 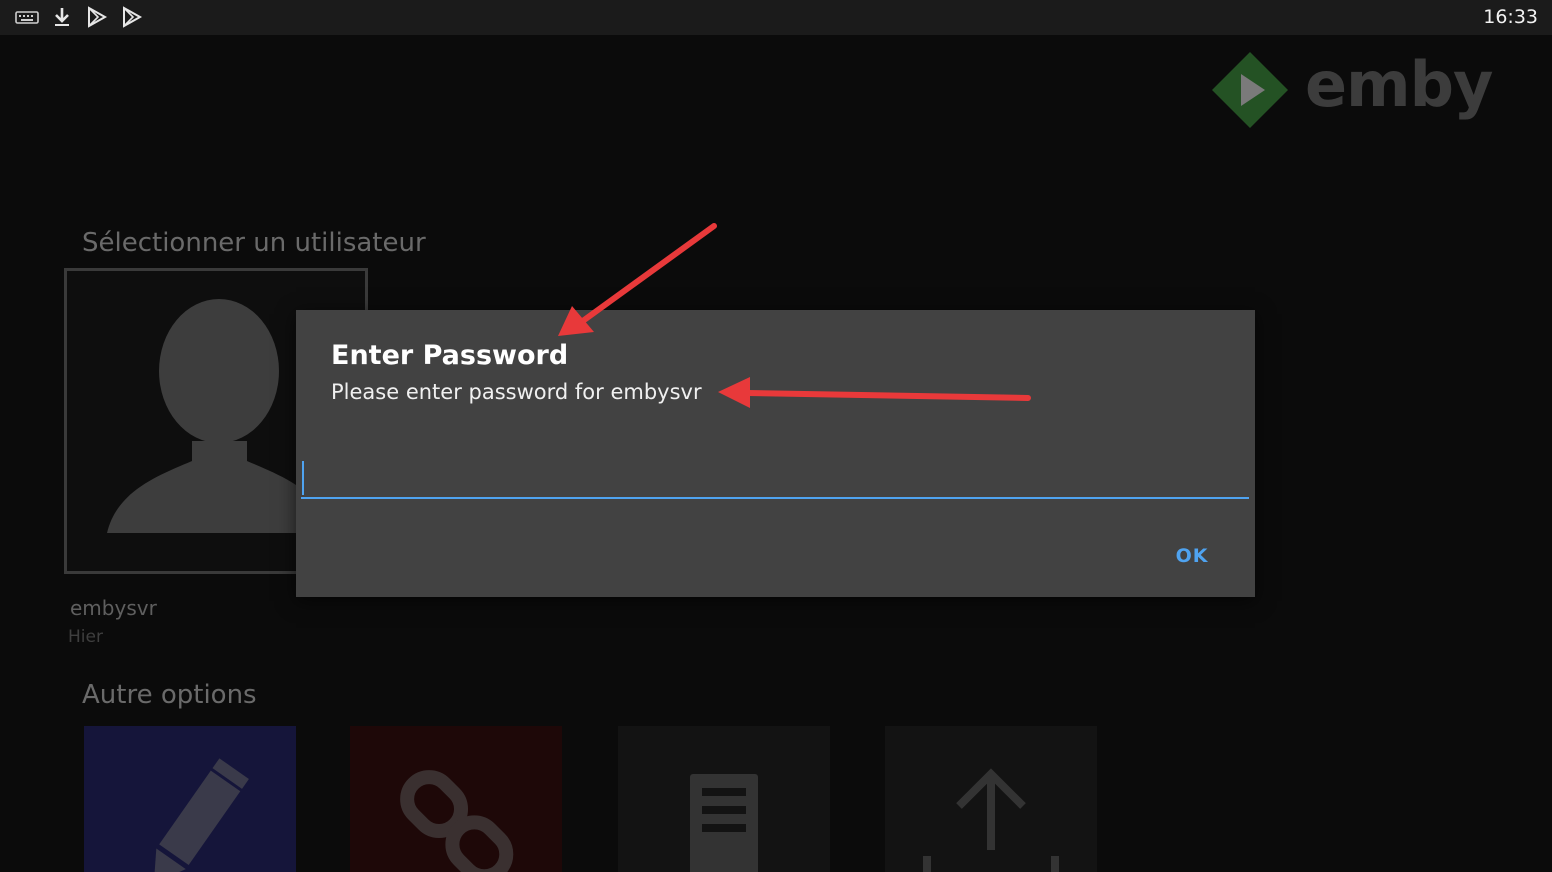 What do you see at coordinates (27, 17) in the screenshot?
I see `keyboard-icon` at bounding box center [27, 17].